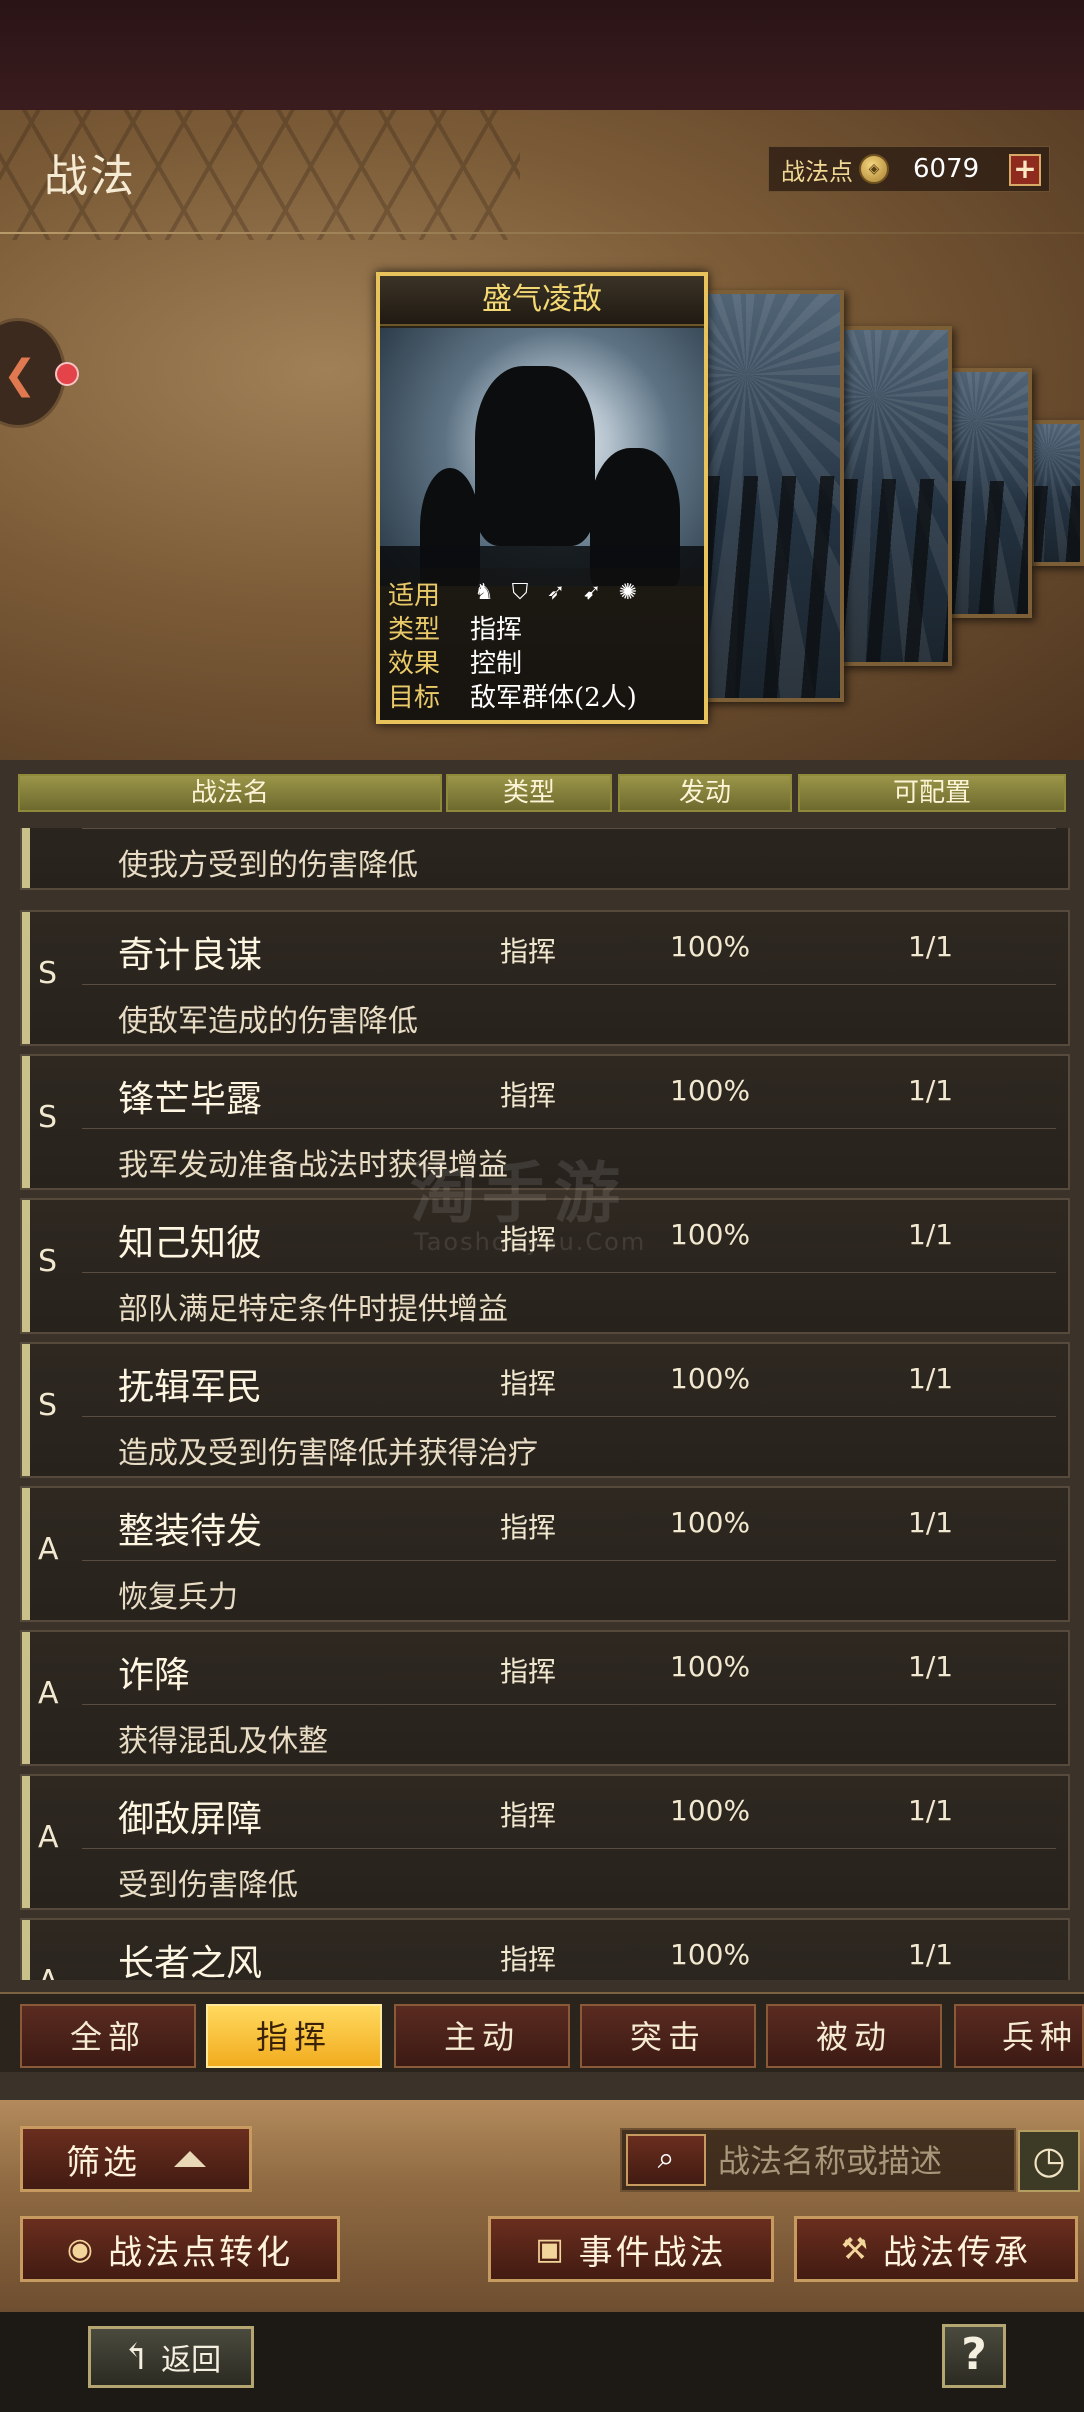 This screenshot has width=1084, height=2412. I want to click on skill-name: 诈降, so click(154, 1675).